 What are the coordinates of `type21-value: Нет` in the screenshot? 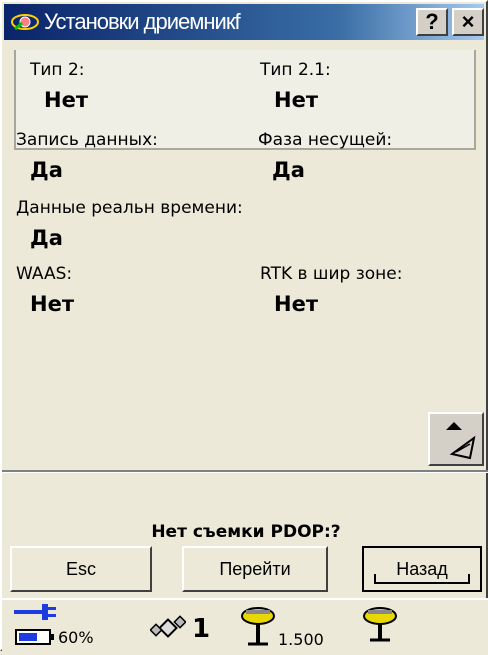 It's located at (296, 100).